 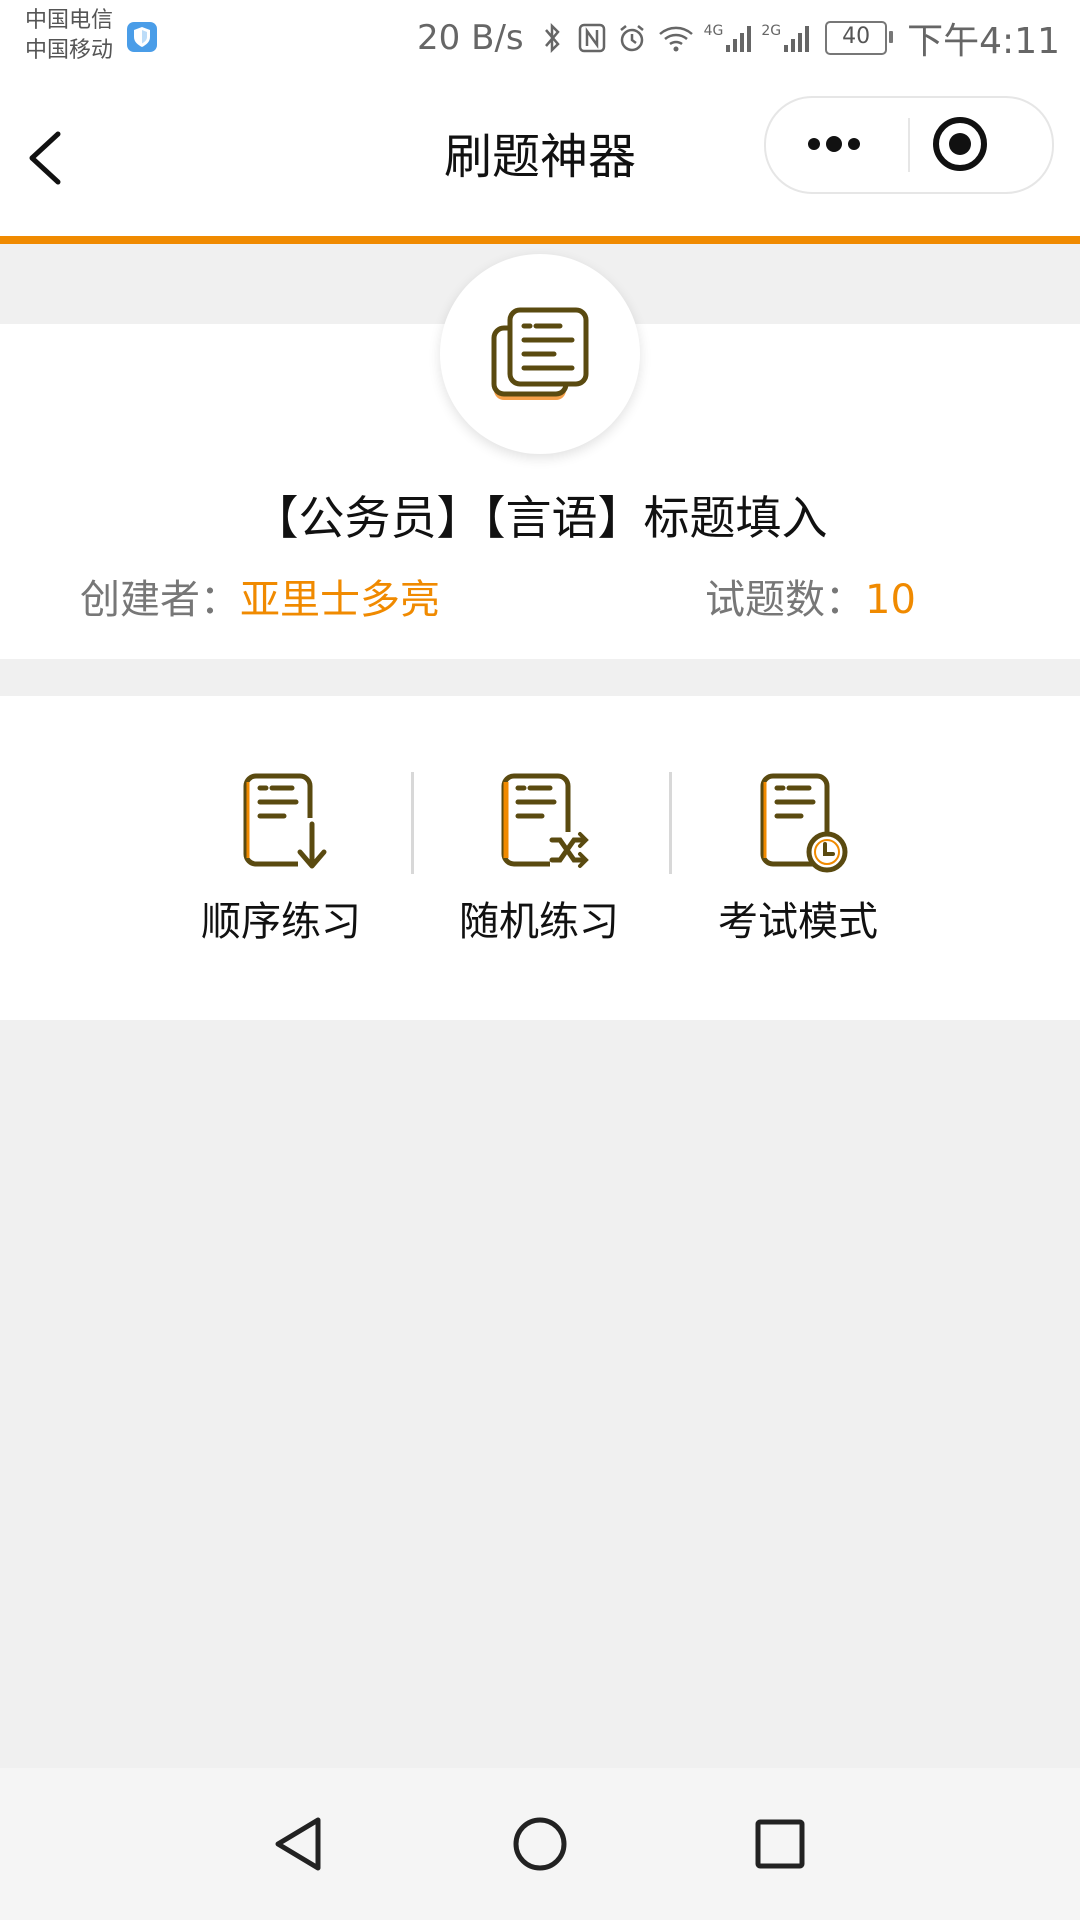 I want to click on sequential-practice-icon, so click(x=285, y=821).